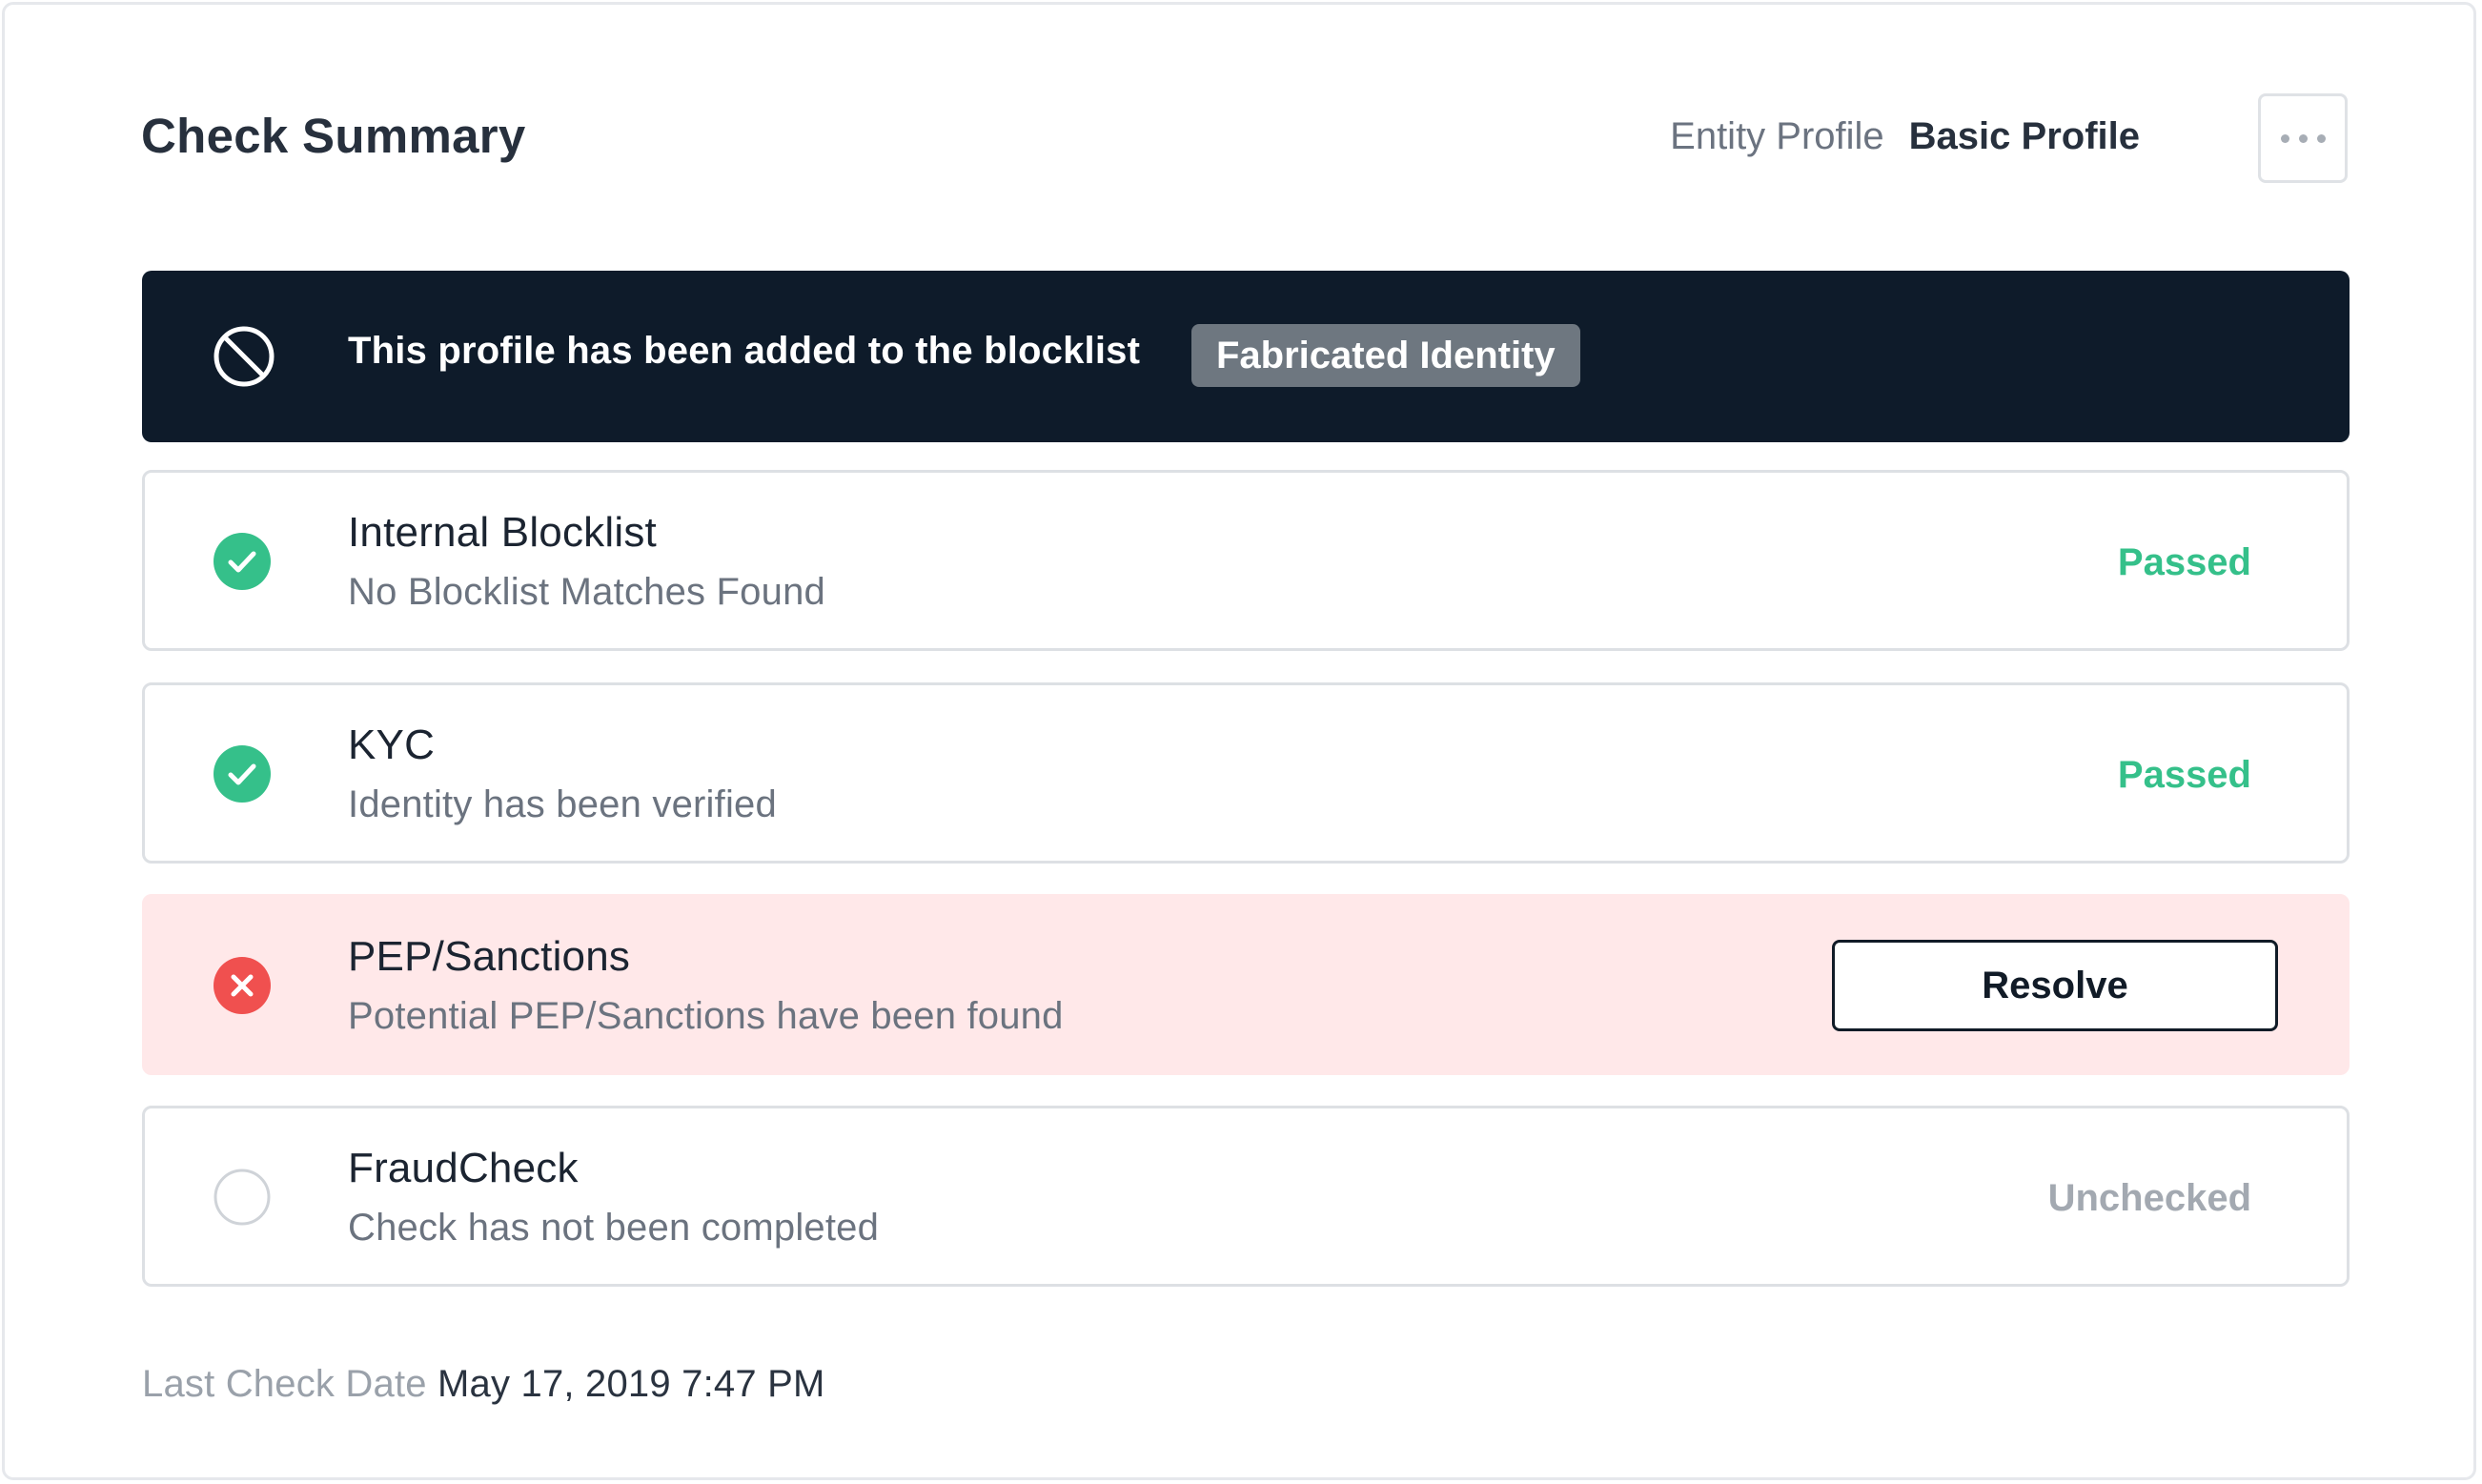 This screenshot has width=2482, height=1484. I want to click on check-description: Potential PEP/Sanctions have been found, so click(706, 1016).